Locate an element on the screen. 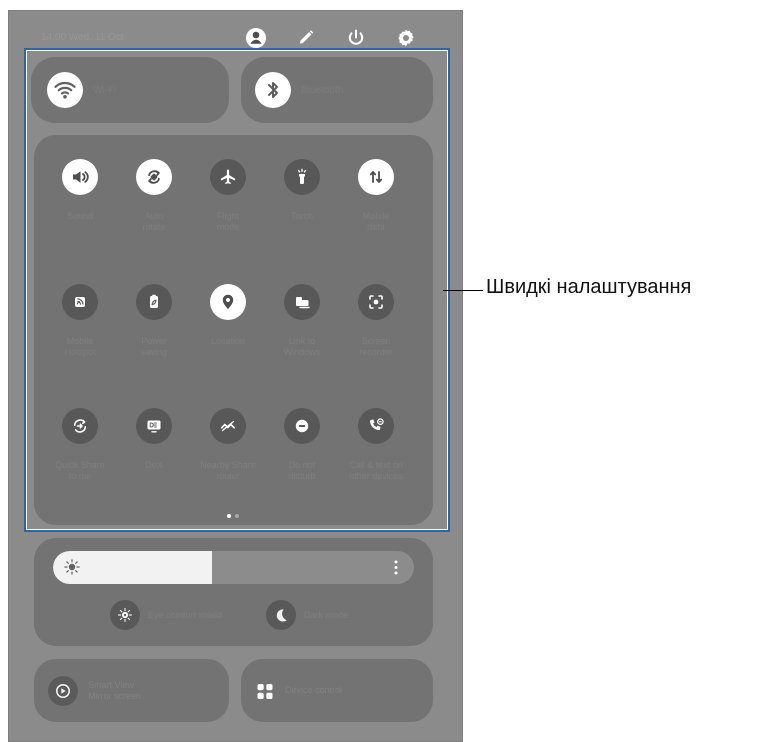  wifi-icon is located at coordinates (65, 90).